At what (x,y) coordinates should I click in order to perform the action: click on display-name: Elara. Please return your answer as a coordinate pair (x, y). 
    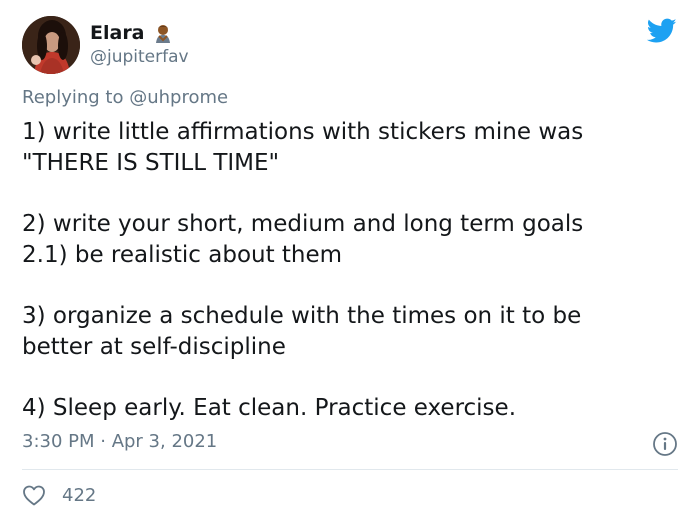
    Looking at the image, I should click on (117, 33).